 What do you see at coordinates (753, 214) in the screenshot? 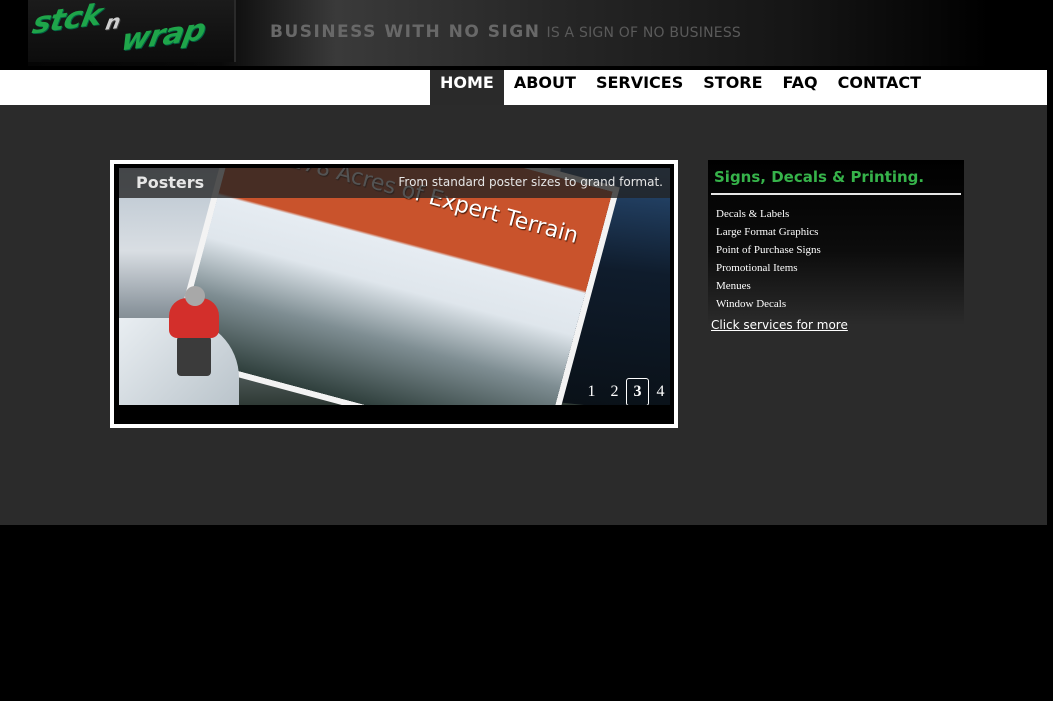
I see `list-item: Decals & Labels` at bounding box center [753, 214].